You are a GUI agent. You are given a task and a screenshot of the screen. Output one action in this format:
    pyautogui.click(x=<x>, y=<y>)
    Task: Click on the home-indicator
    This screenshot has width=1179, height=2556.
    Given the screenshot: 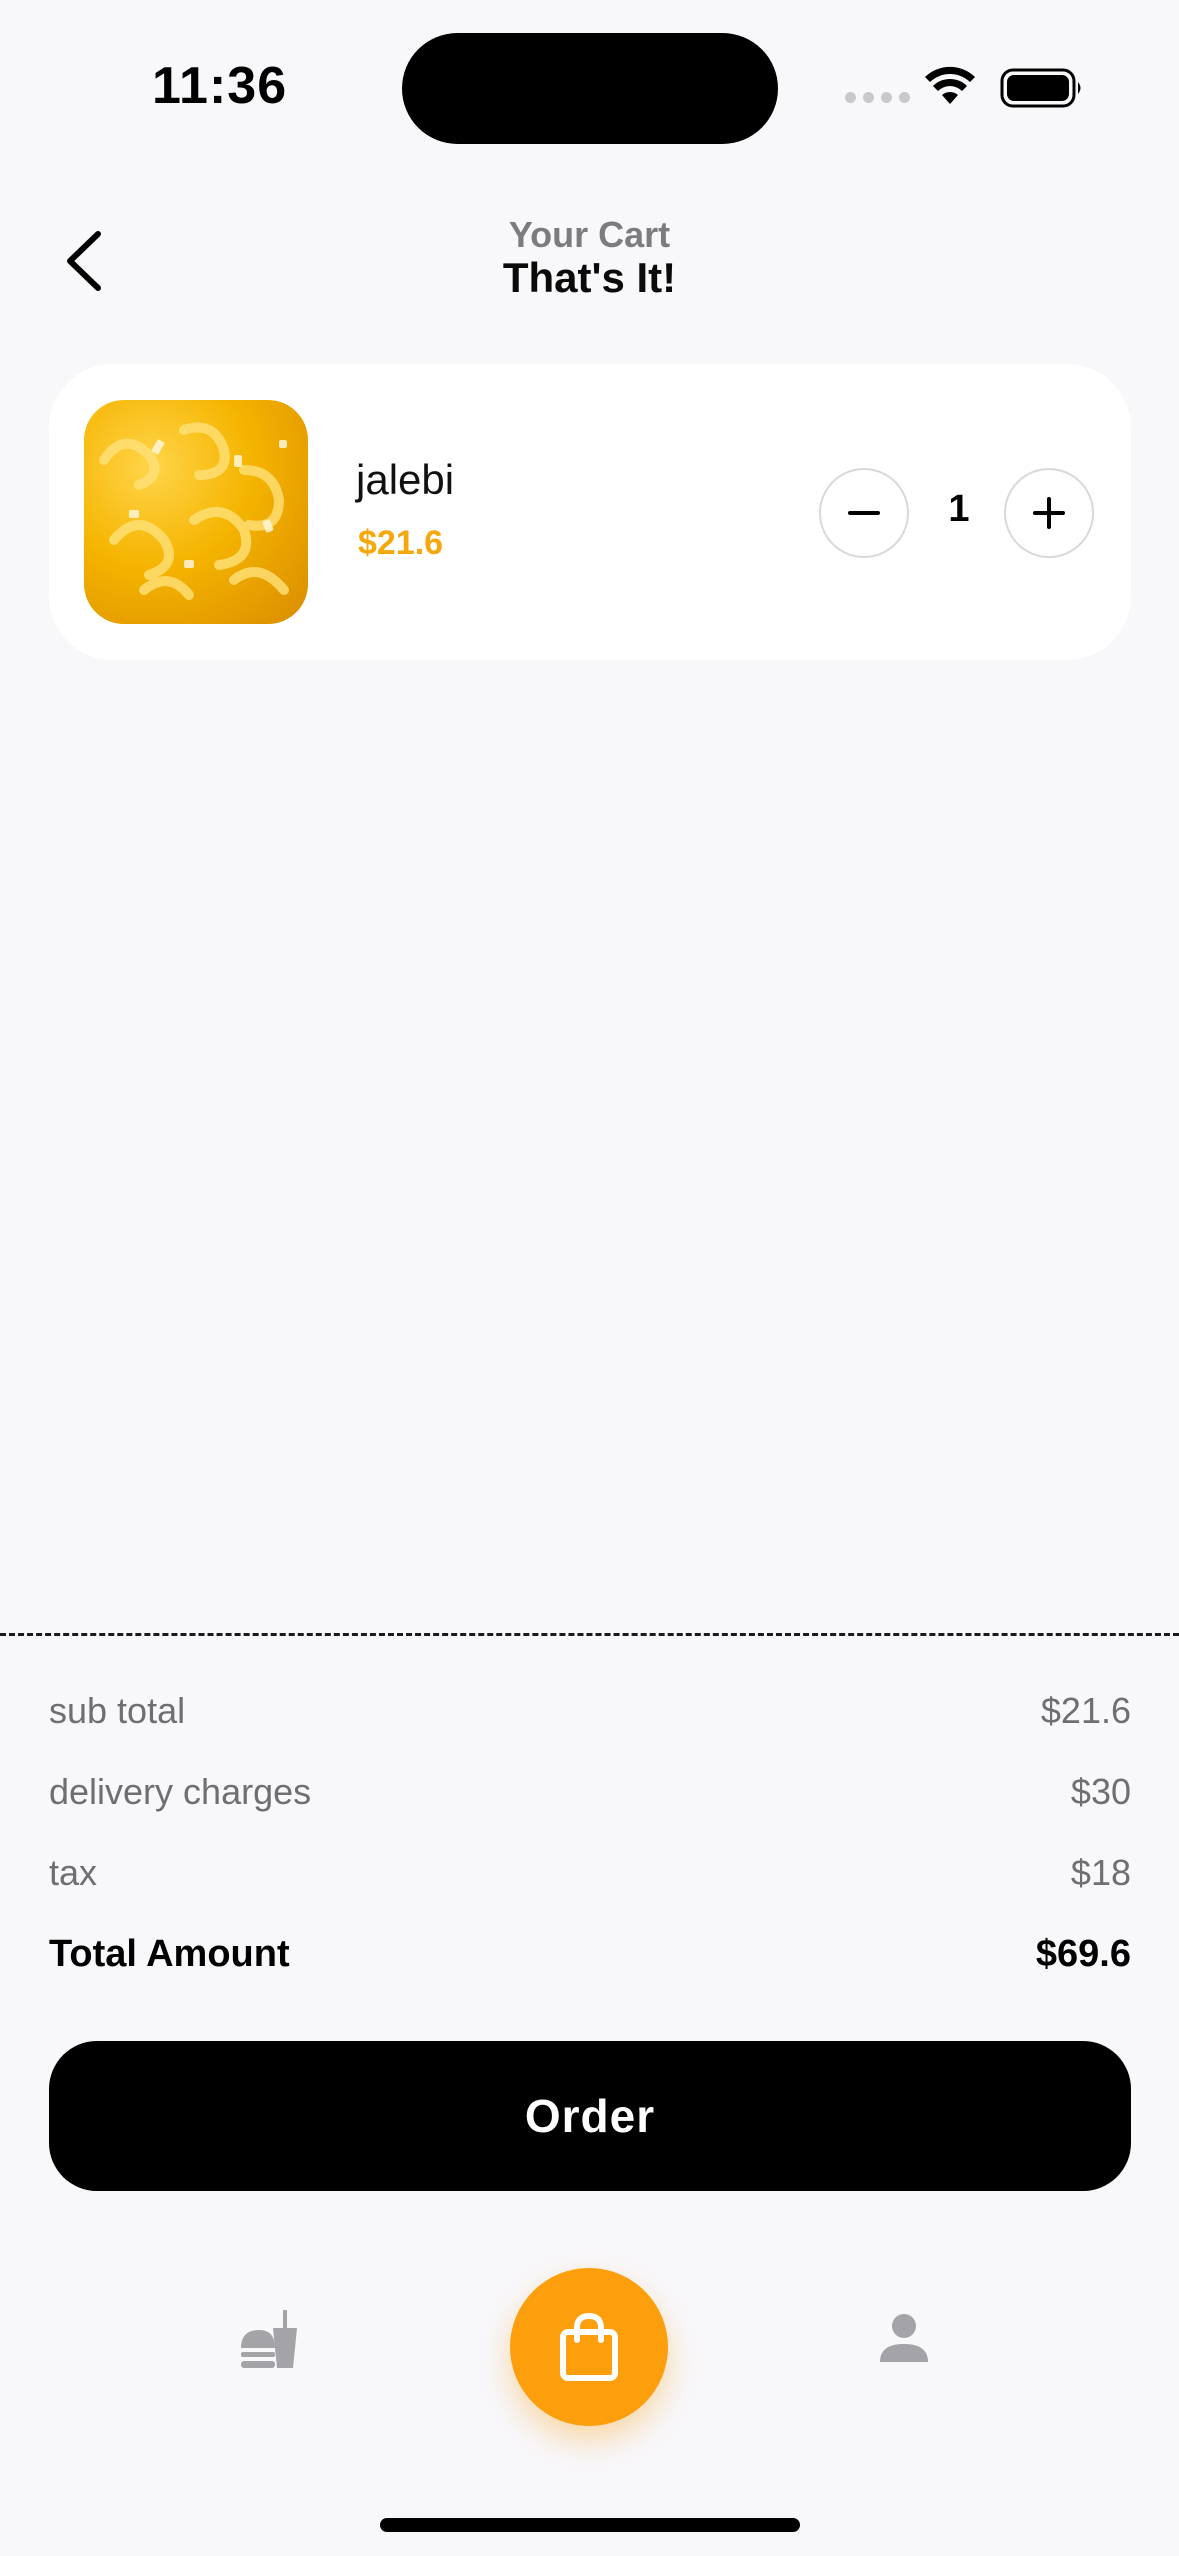 What is the action you would take?
    pyautogui.click(x=590, y=2525)
    